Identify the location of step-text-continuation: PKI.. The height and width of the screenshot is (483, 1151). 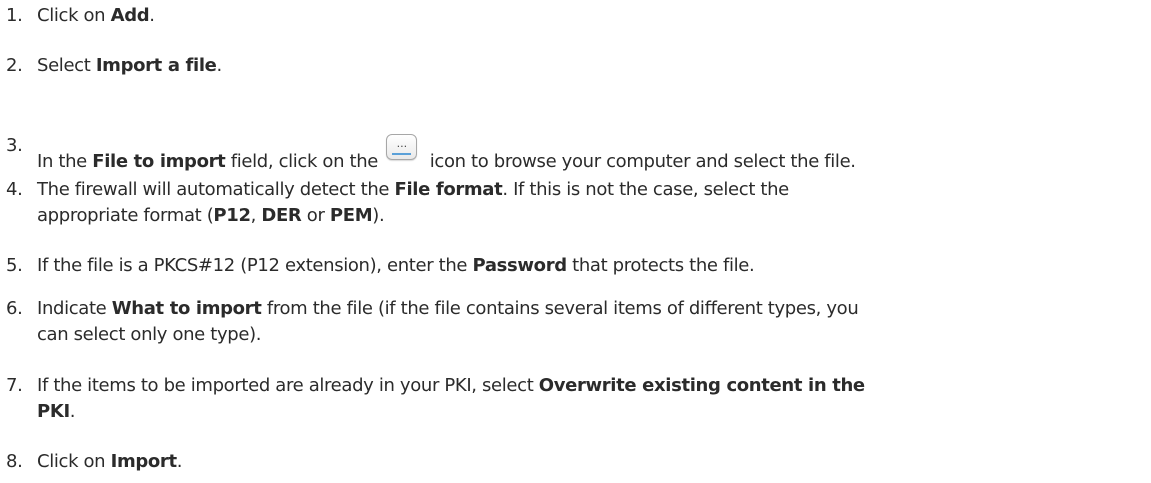
(56, 411).